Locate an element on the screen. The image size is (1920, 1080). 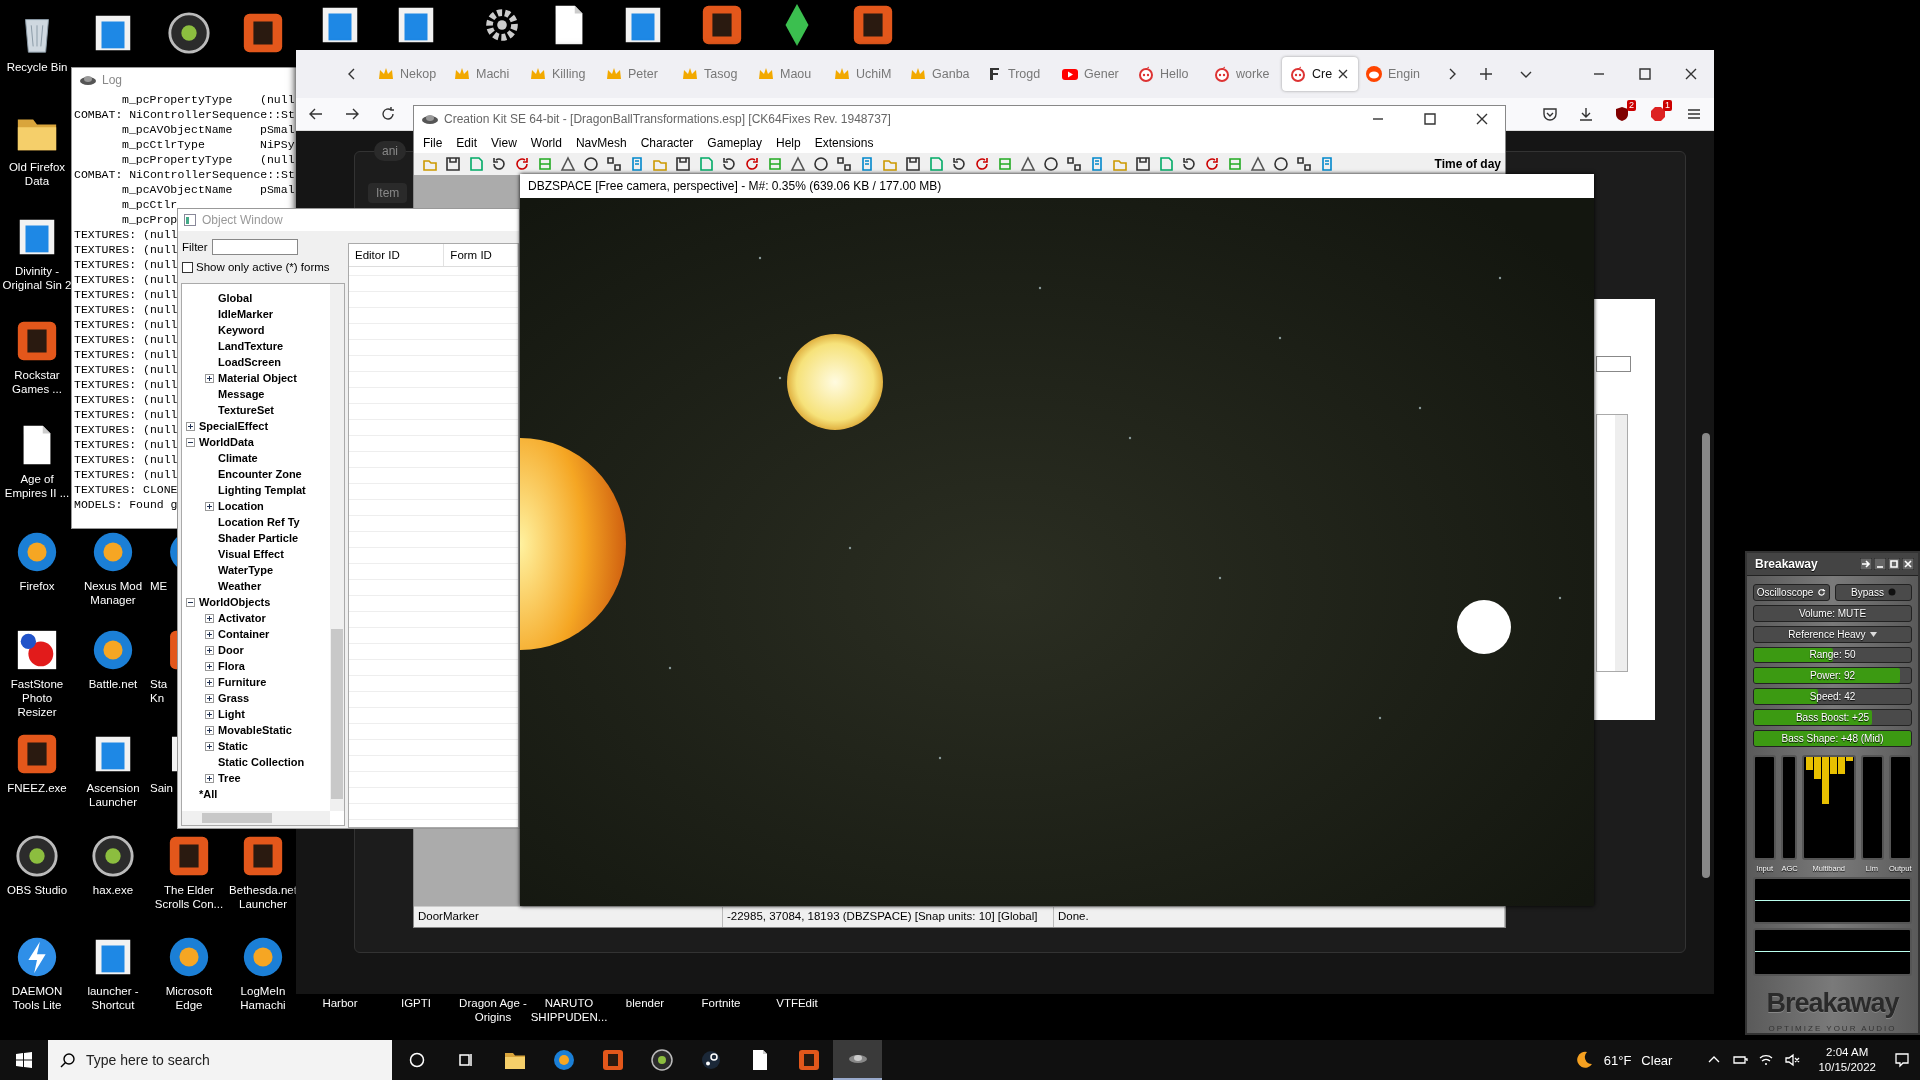
tree-item: Material Object is located at coordinates (257, 378).